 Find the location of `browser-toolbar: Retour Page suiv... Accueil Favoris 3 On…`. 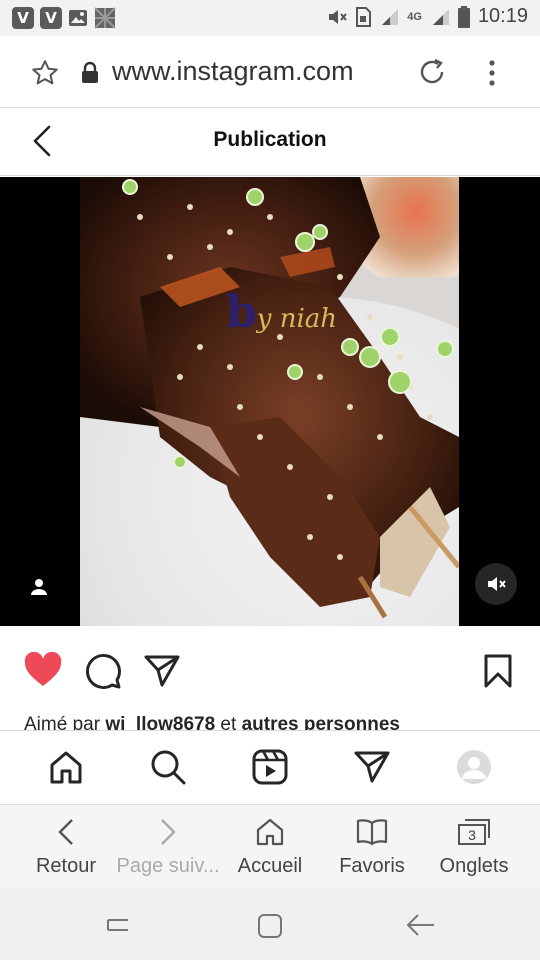

browser-toolbar: Retour Page suiv... Accueil Favoris 3 On… is located at coordinates (270, 846).